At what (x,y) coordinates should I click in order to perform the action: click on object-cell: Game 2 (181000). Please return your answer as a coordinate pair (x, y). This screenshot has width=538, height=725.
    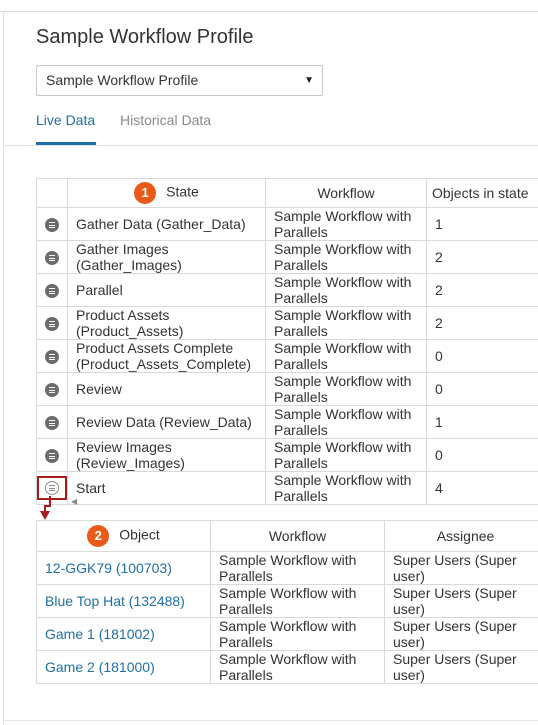
    Looking at the image, I should click on (123, 667).